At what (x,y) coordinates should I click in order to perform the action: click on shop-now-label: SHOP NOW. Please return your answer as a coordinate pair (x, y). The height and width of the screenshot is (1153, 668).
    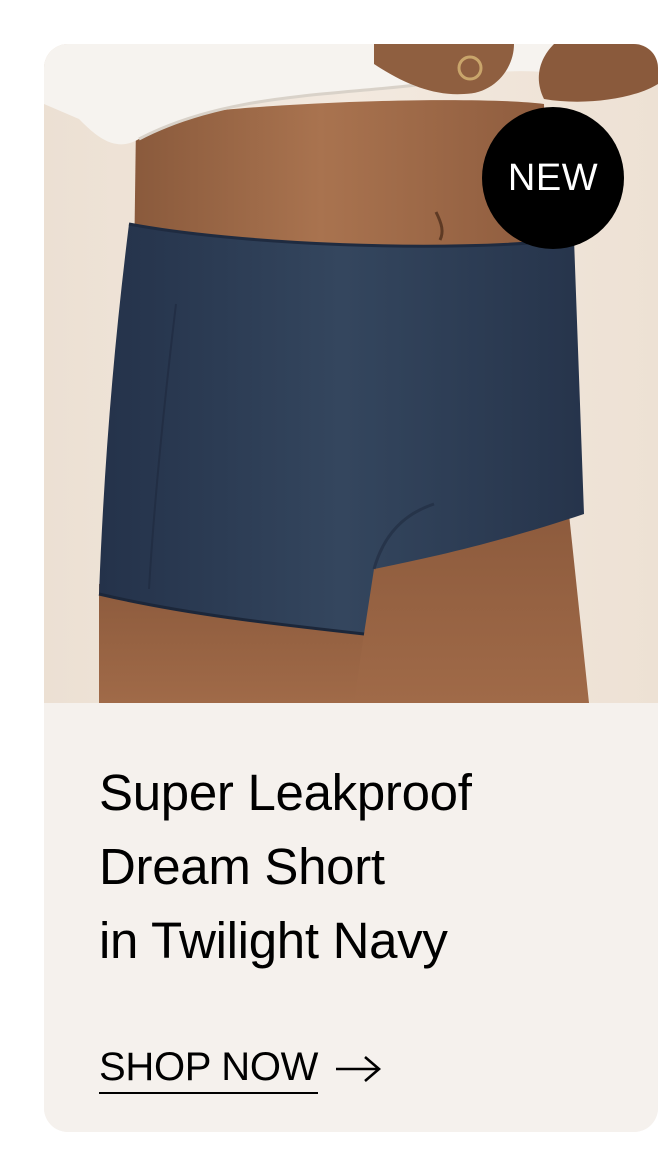
    Looking at the image, I should click on (208, 1068).